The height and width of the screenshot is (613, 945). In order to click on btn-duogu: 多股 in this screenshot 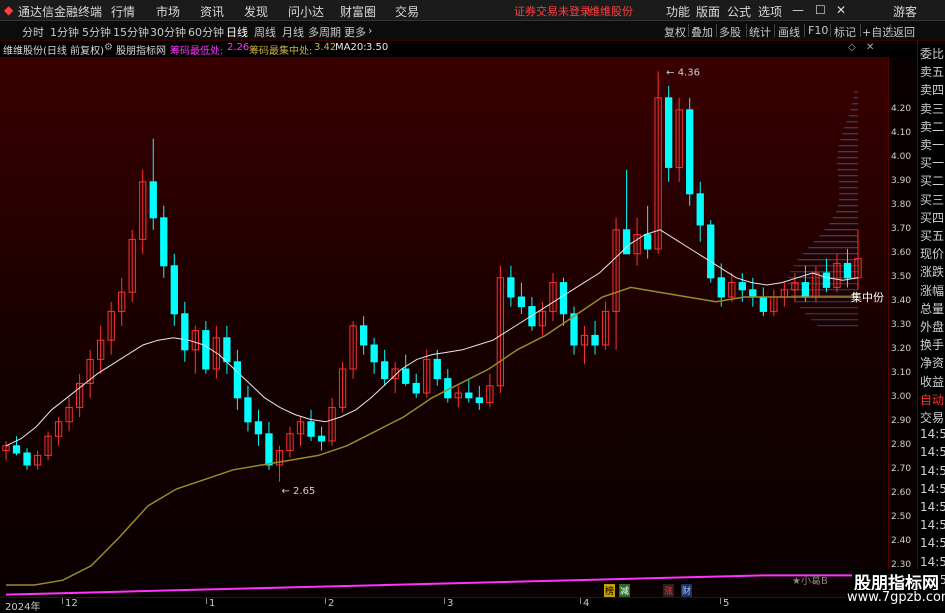, I will do `click(730, 32)`.